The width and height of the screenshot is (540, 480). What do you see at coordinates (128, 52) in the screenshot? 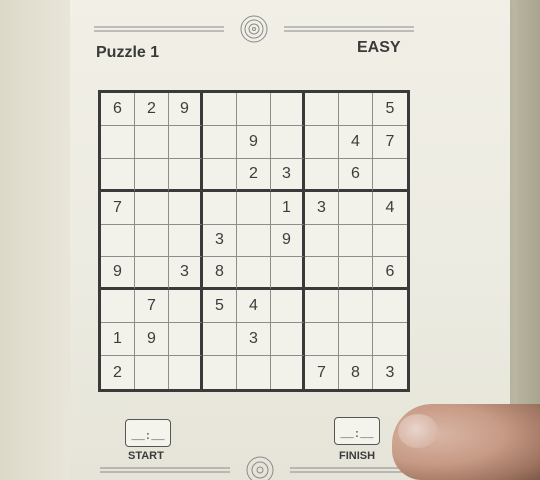
I see `puzzle-title: Puzzle 1` at bounding box center [128, 52].